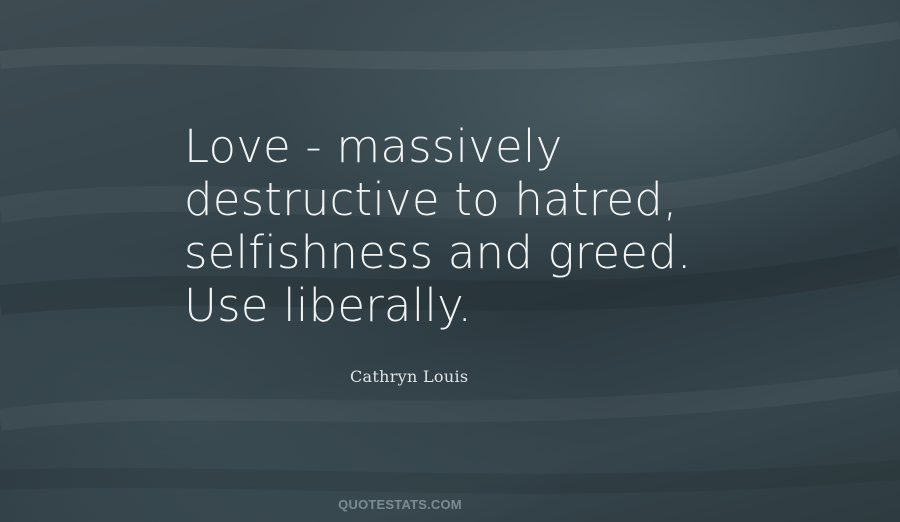 The width and height of the screenshot is (900, 522). What do you see at coordinates (400, 504) in the screenshot?
I see `site-watermark: QUOTESTATS.COM` at bounding box center [400, 504].